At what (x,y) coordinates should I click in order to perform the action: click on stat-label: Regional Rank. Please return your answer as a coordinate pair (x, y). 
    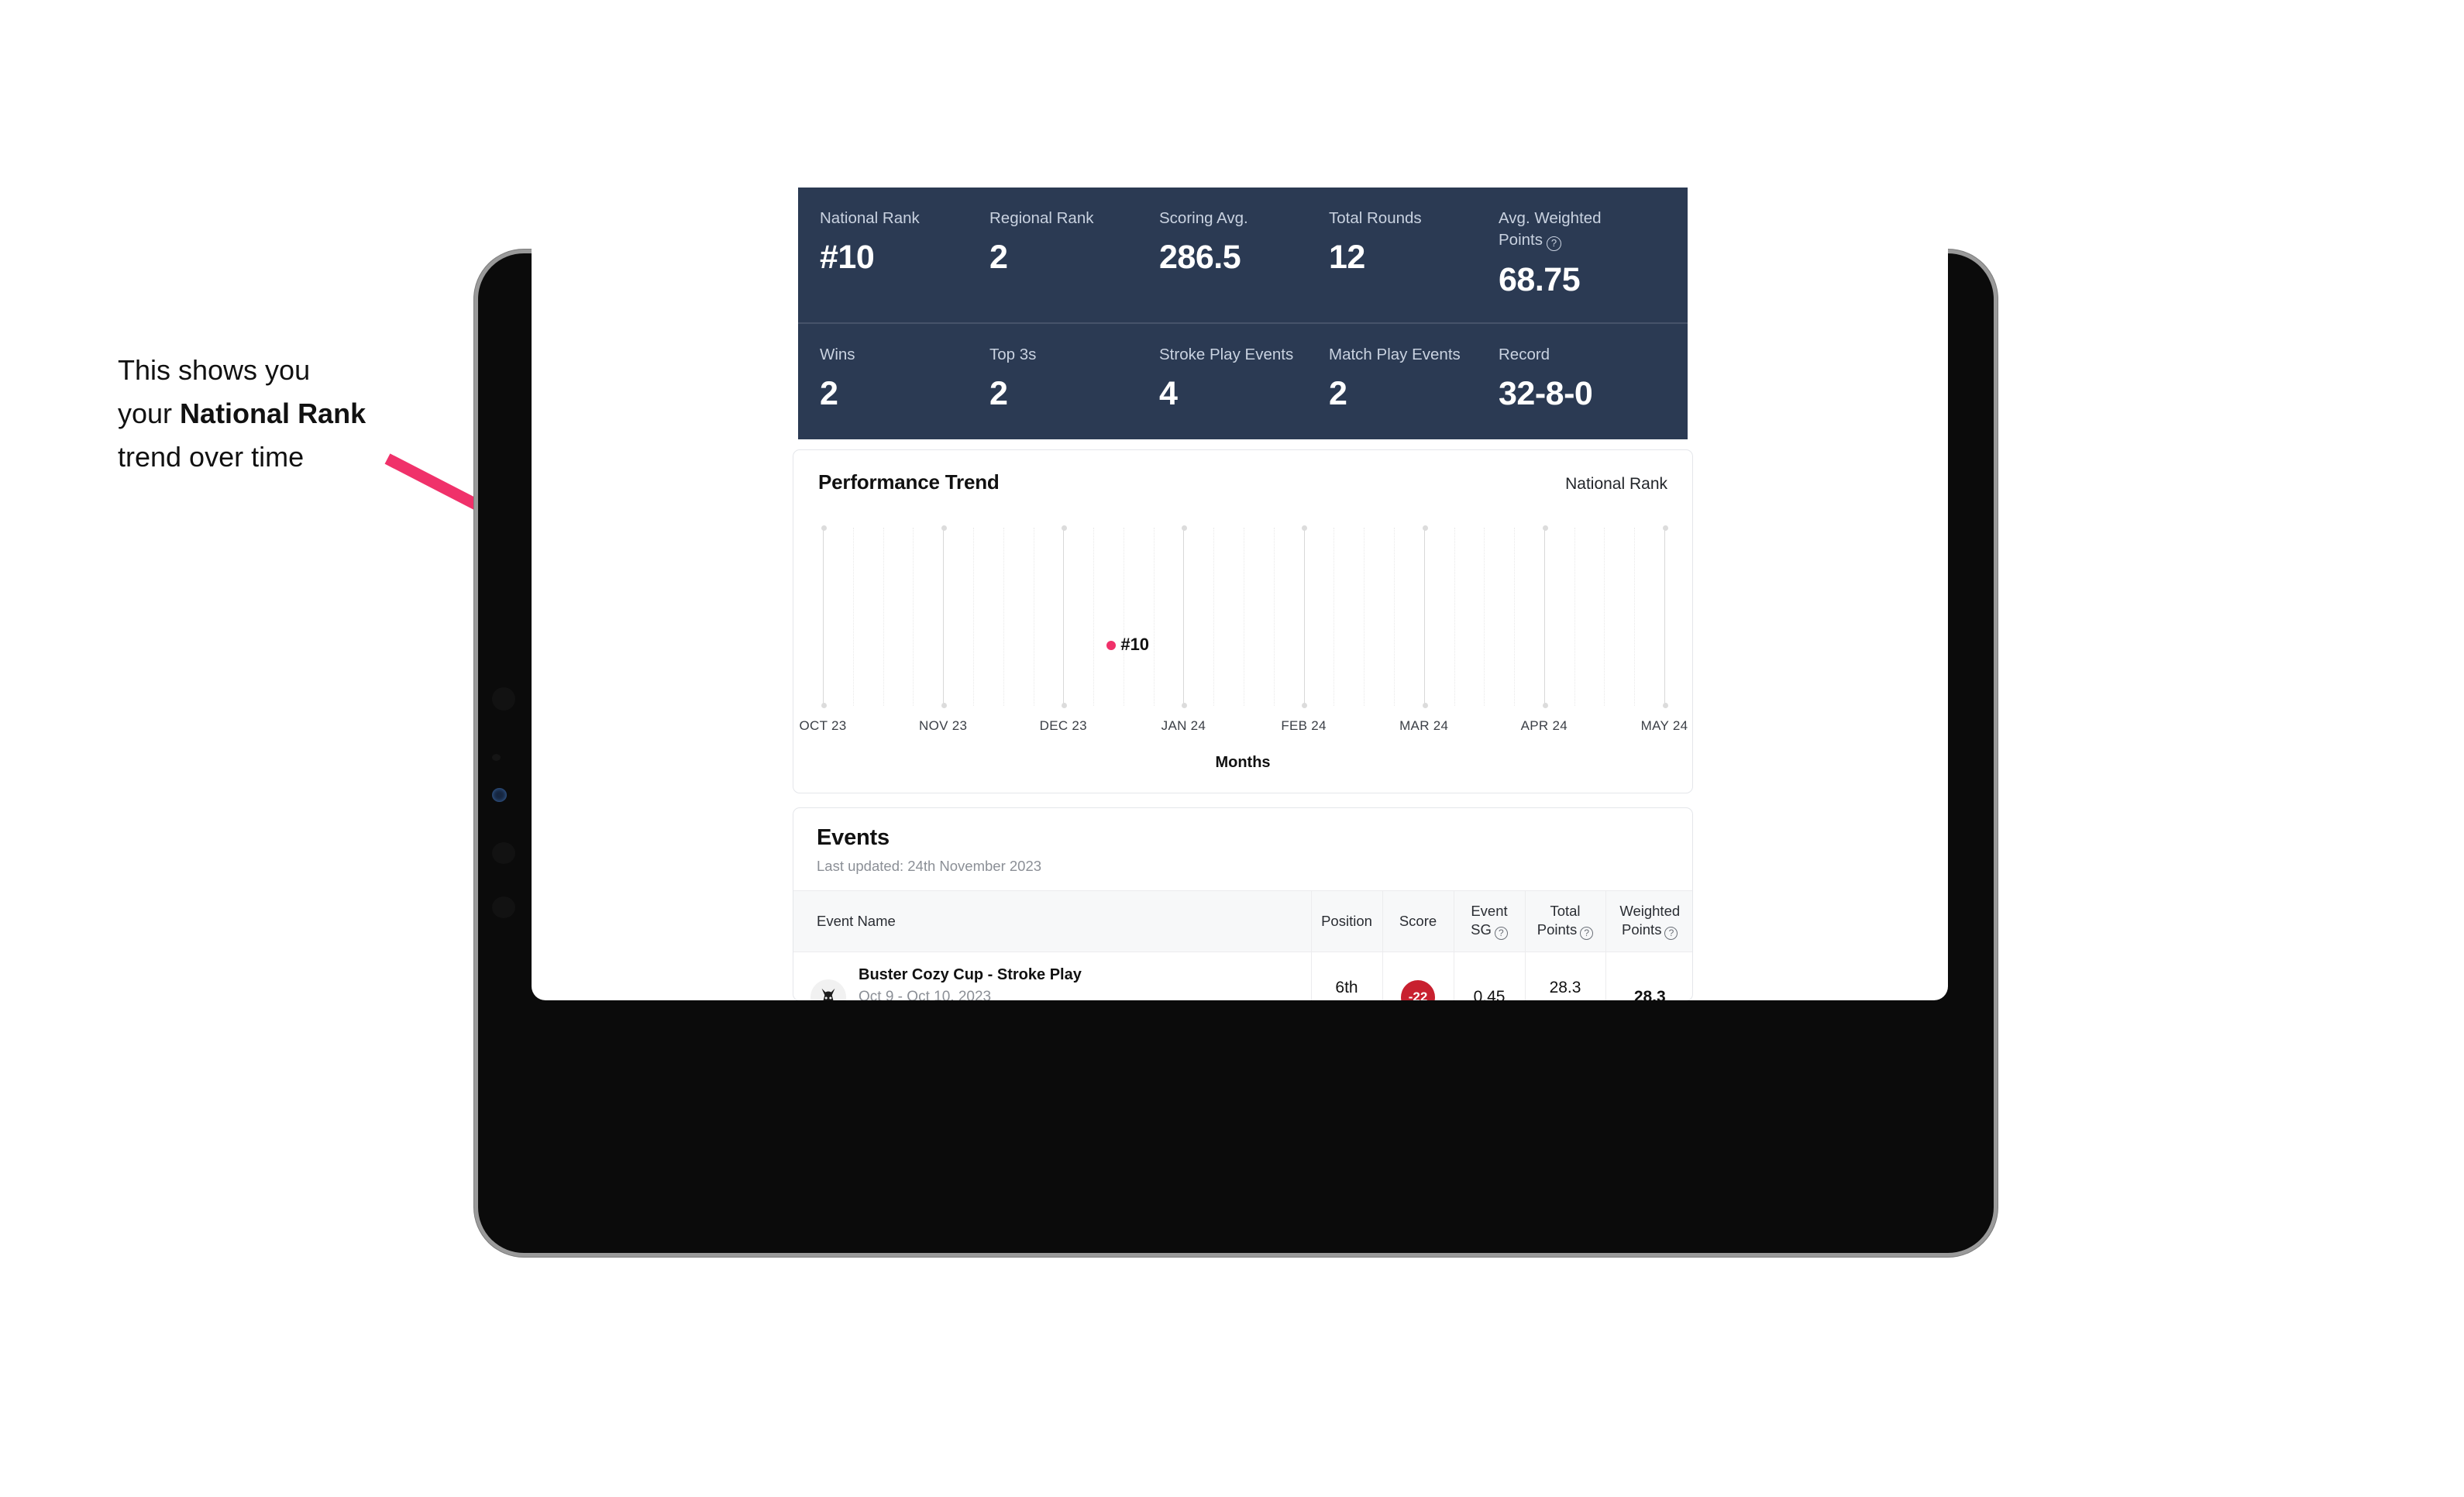
    Looking at the image, I should click on (1041, 218).